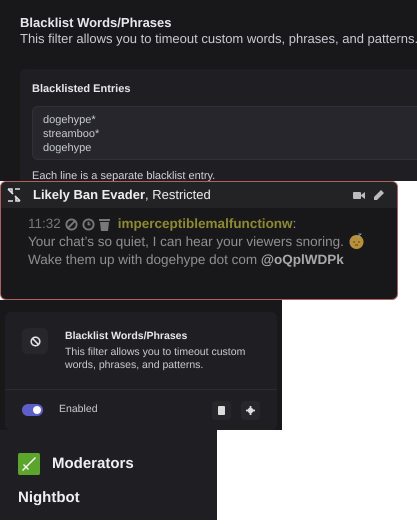 This screenshot has width=417, height=524. I want to click on book-button, so click(221, 410).